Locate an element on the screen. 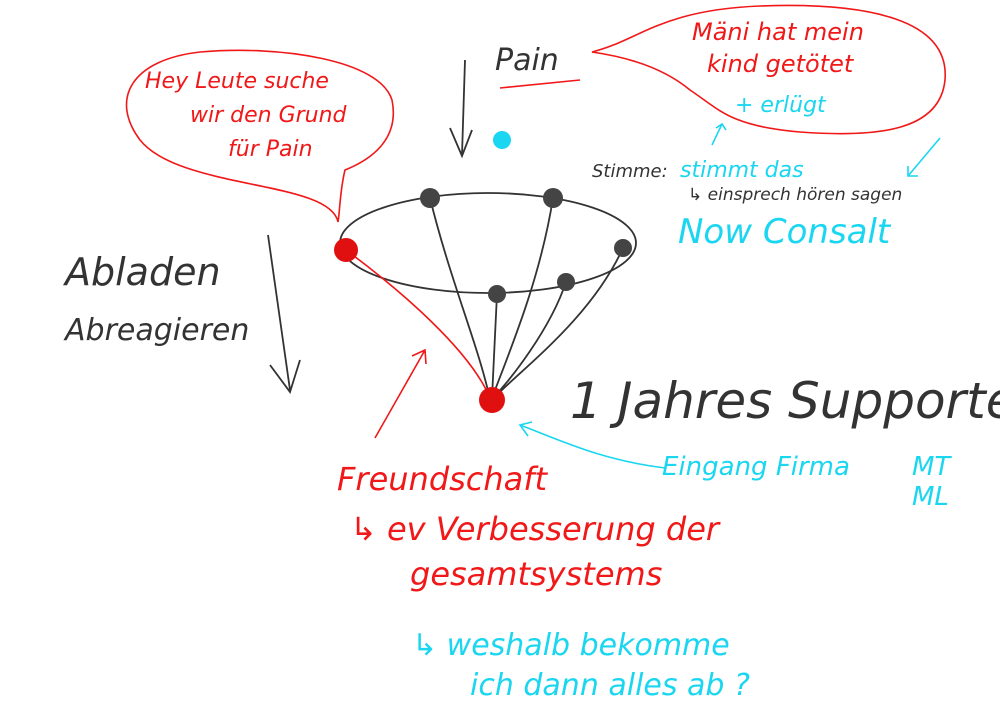 This screenshot has width=1000, height=707. network-ellipse is located at coordinates (488, 243).